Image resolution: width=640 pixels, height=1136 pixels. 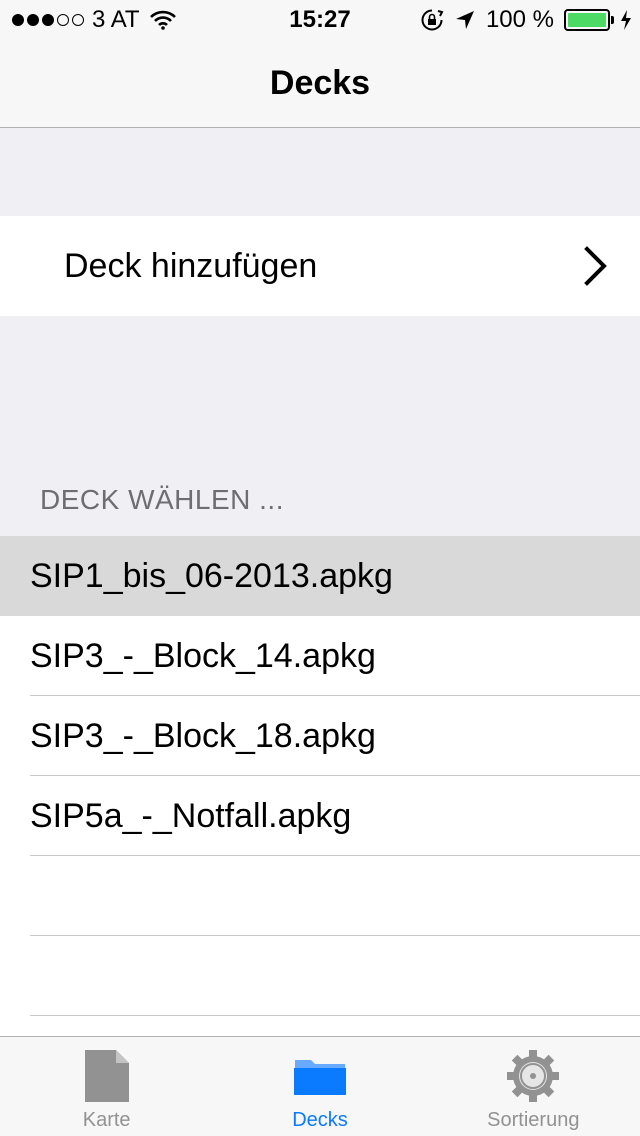 I want to click on top-bar: 3 AT 15:27 100 % Decks, so click(x=320, y=64).